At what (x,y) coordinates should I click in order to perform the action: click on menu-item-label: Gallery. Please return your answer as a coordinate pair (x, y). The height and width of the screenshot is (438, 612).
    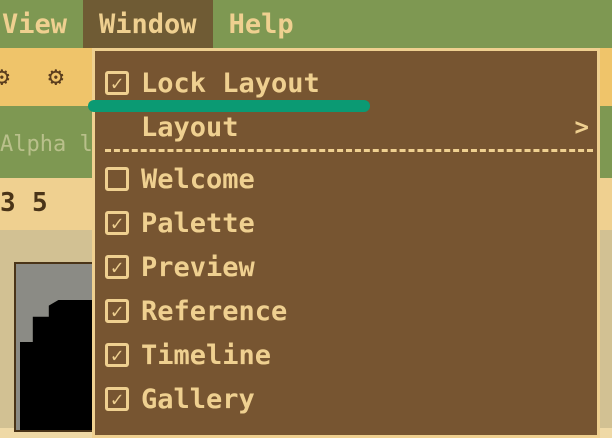
    Looking at the image, I should click on (198, 399).